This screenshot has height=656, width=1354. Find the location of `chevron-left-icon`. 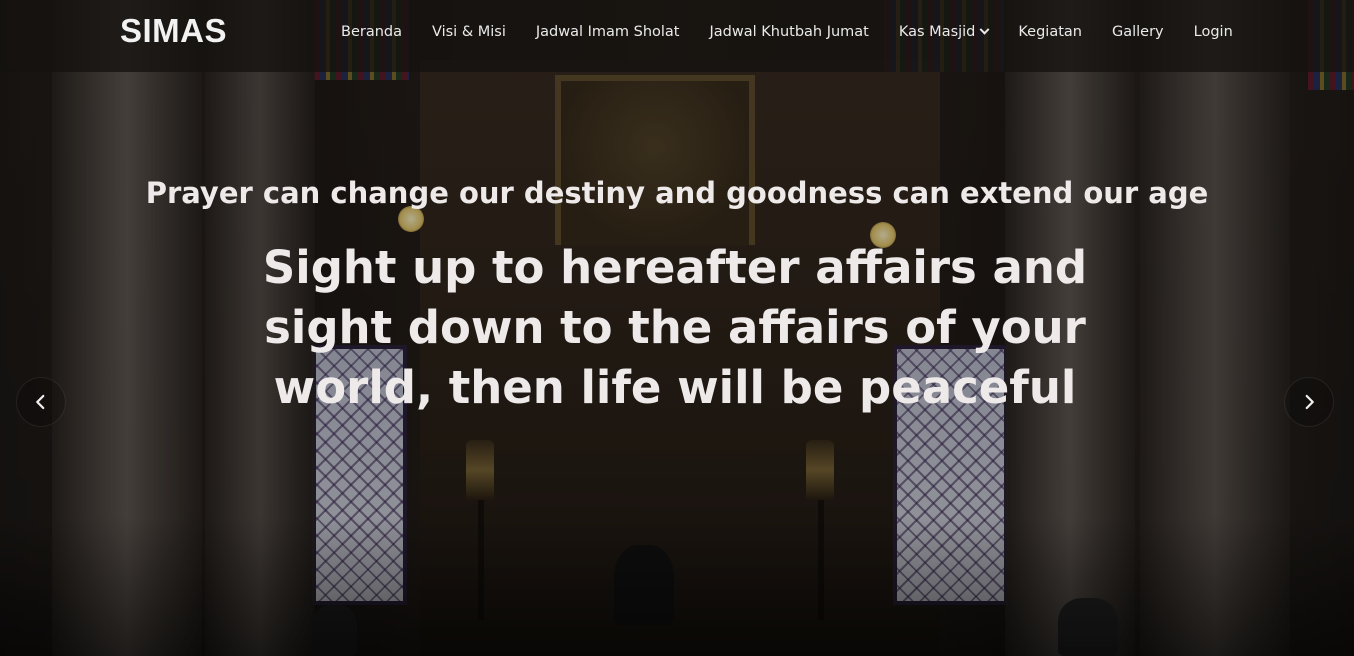

chevron-left-icon is located at coordinates (40, 402).